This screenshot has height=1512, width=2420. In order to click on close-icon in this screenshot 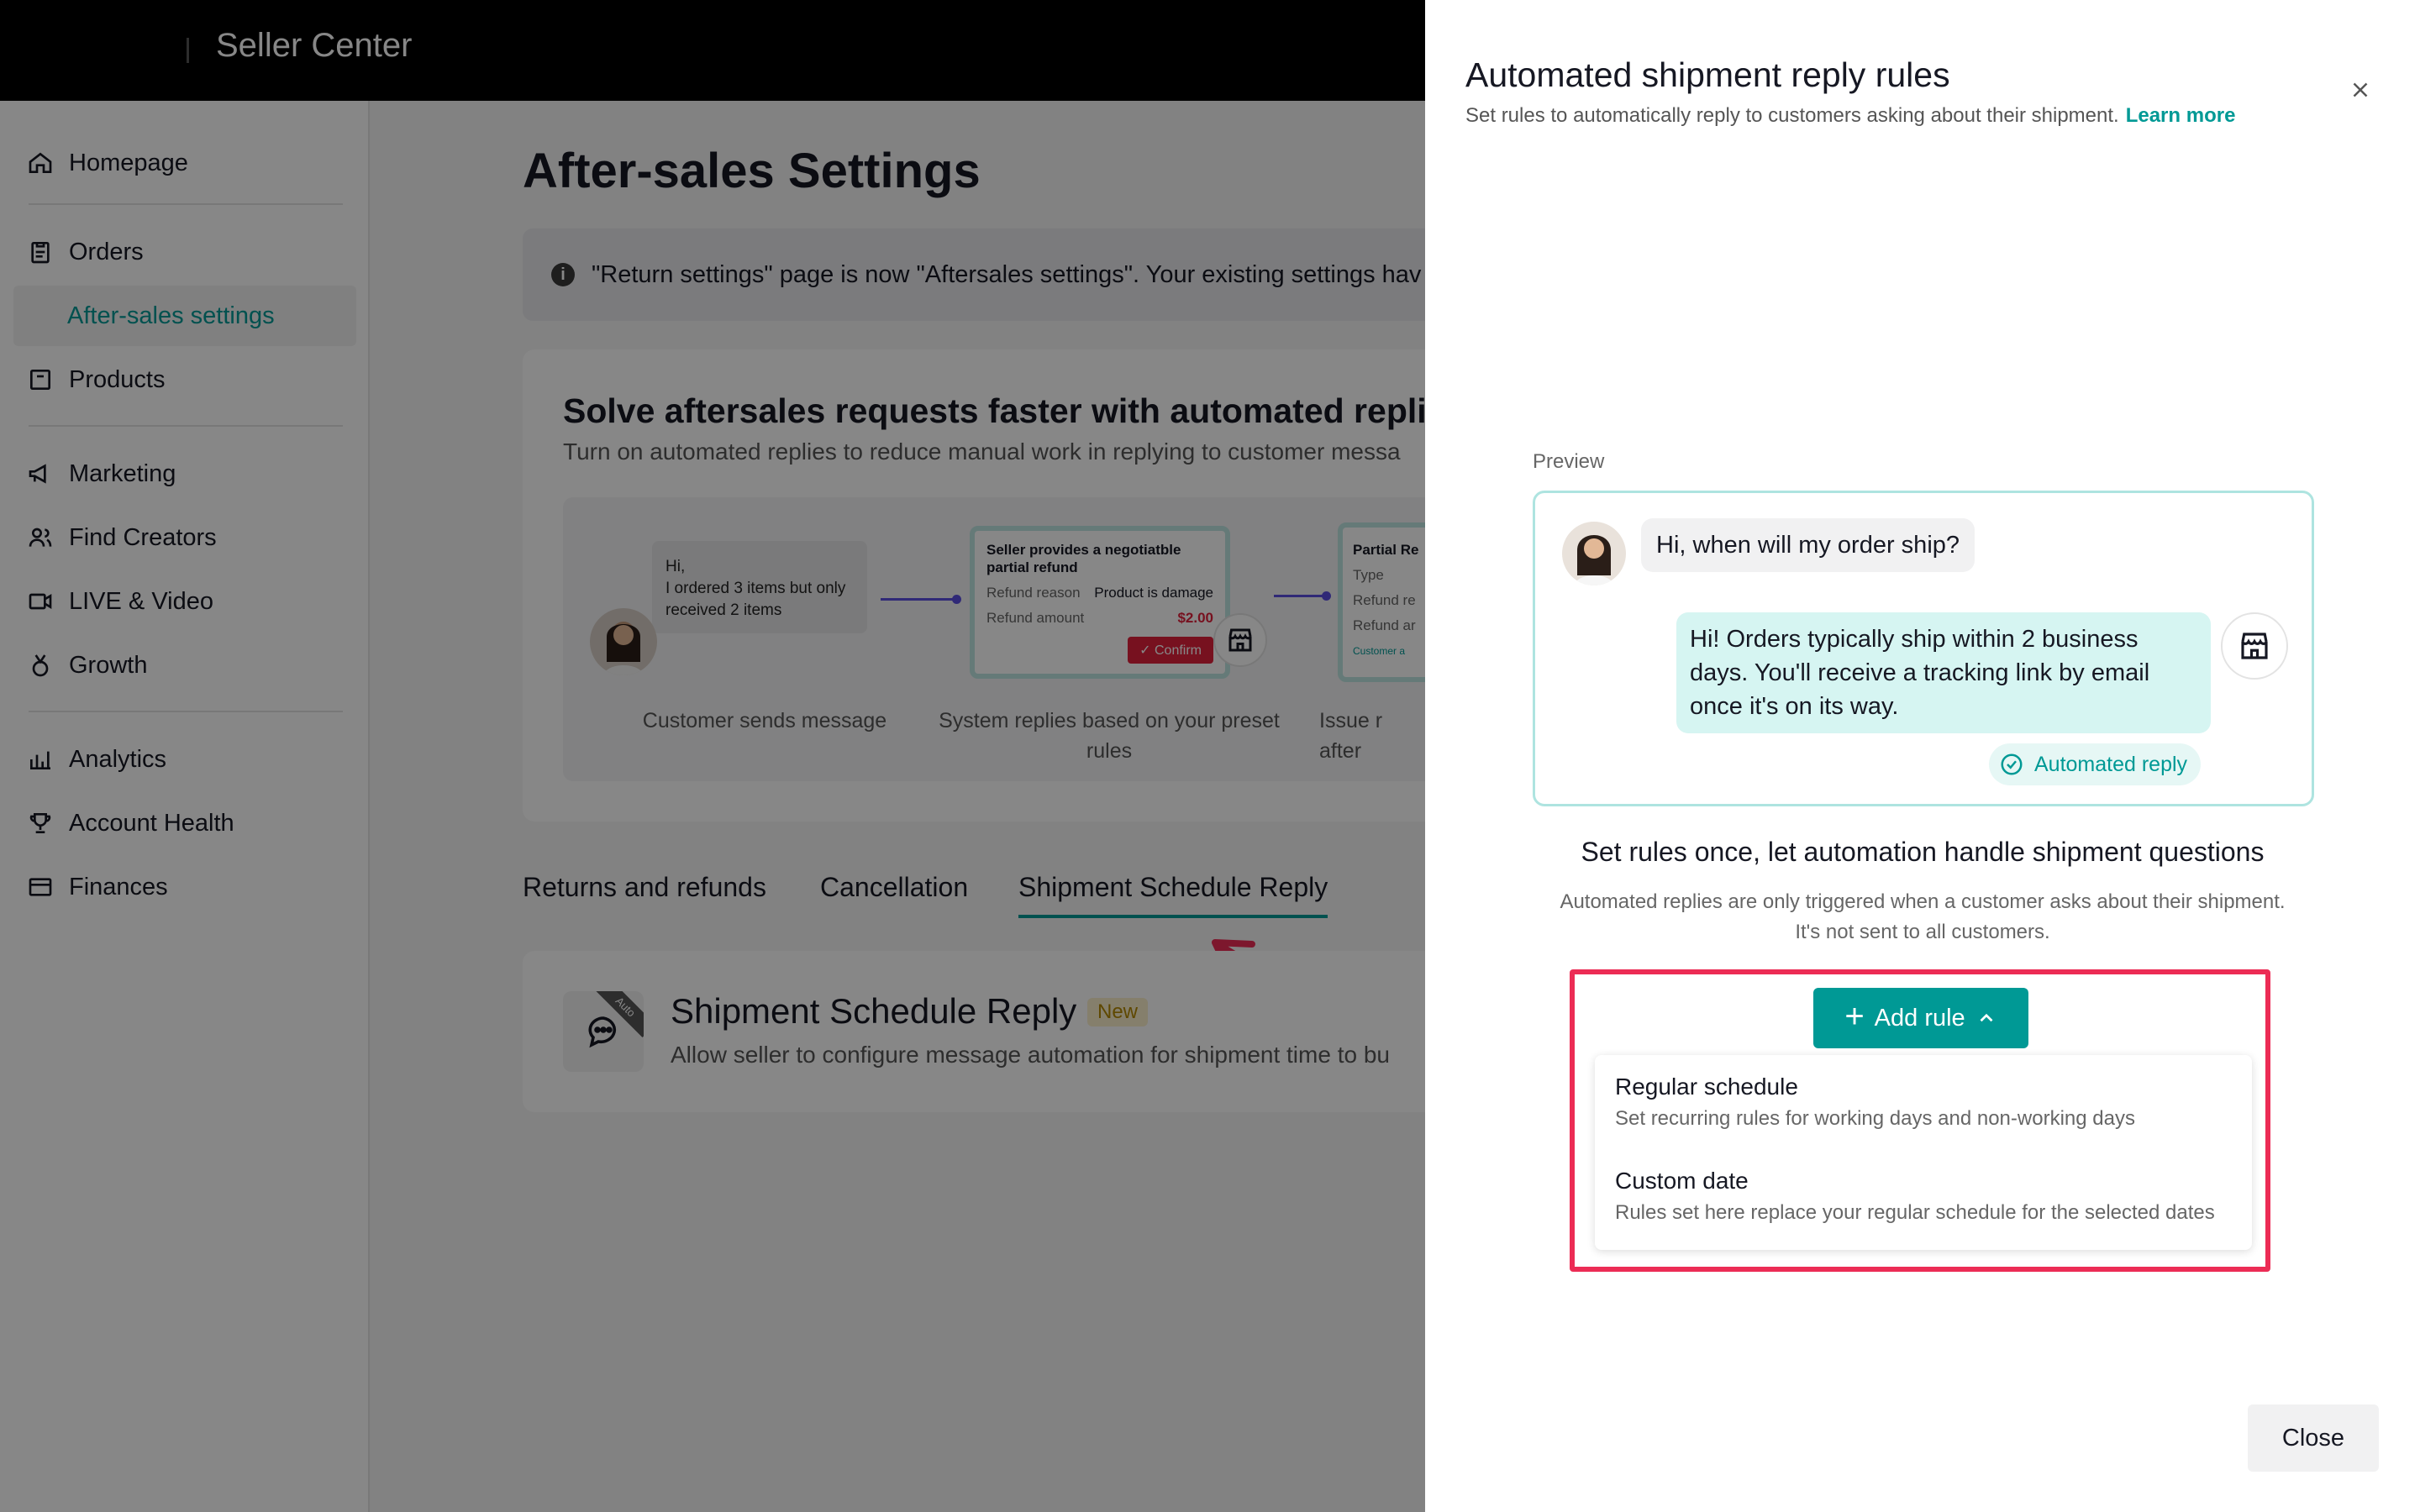, I will do `click(2360, 89)`.